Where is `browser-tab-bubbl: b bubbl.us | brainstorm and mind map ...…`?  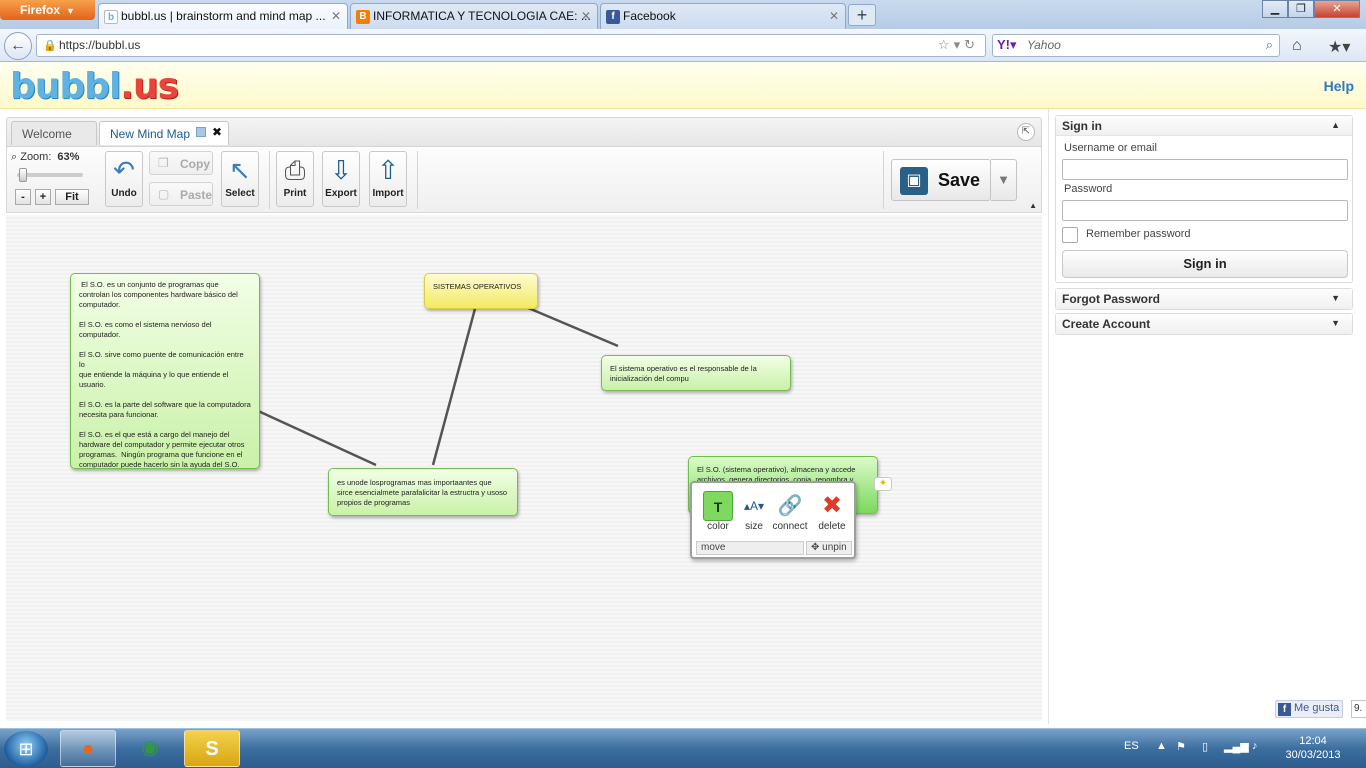
browser-tab-bubbl: b bubbl.us | brainstorm and mind map ...… is located at coordinates (223, 16).